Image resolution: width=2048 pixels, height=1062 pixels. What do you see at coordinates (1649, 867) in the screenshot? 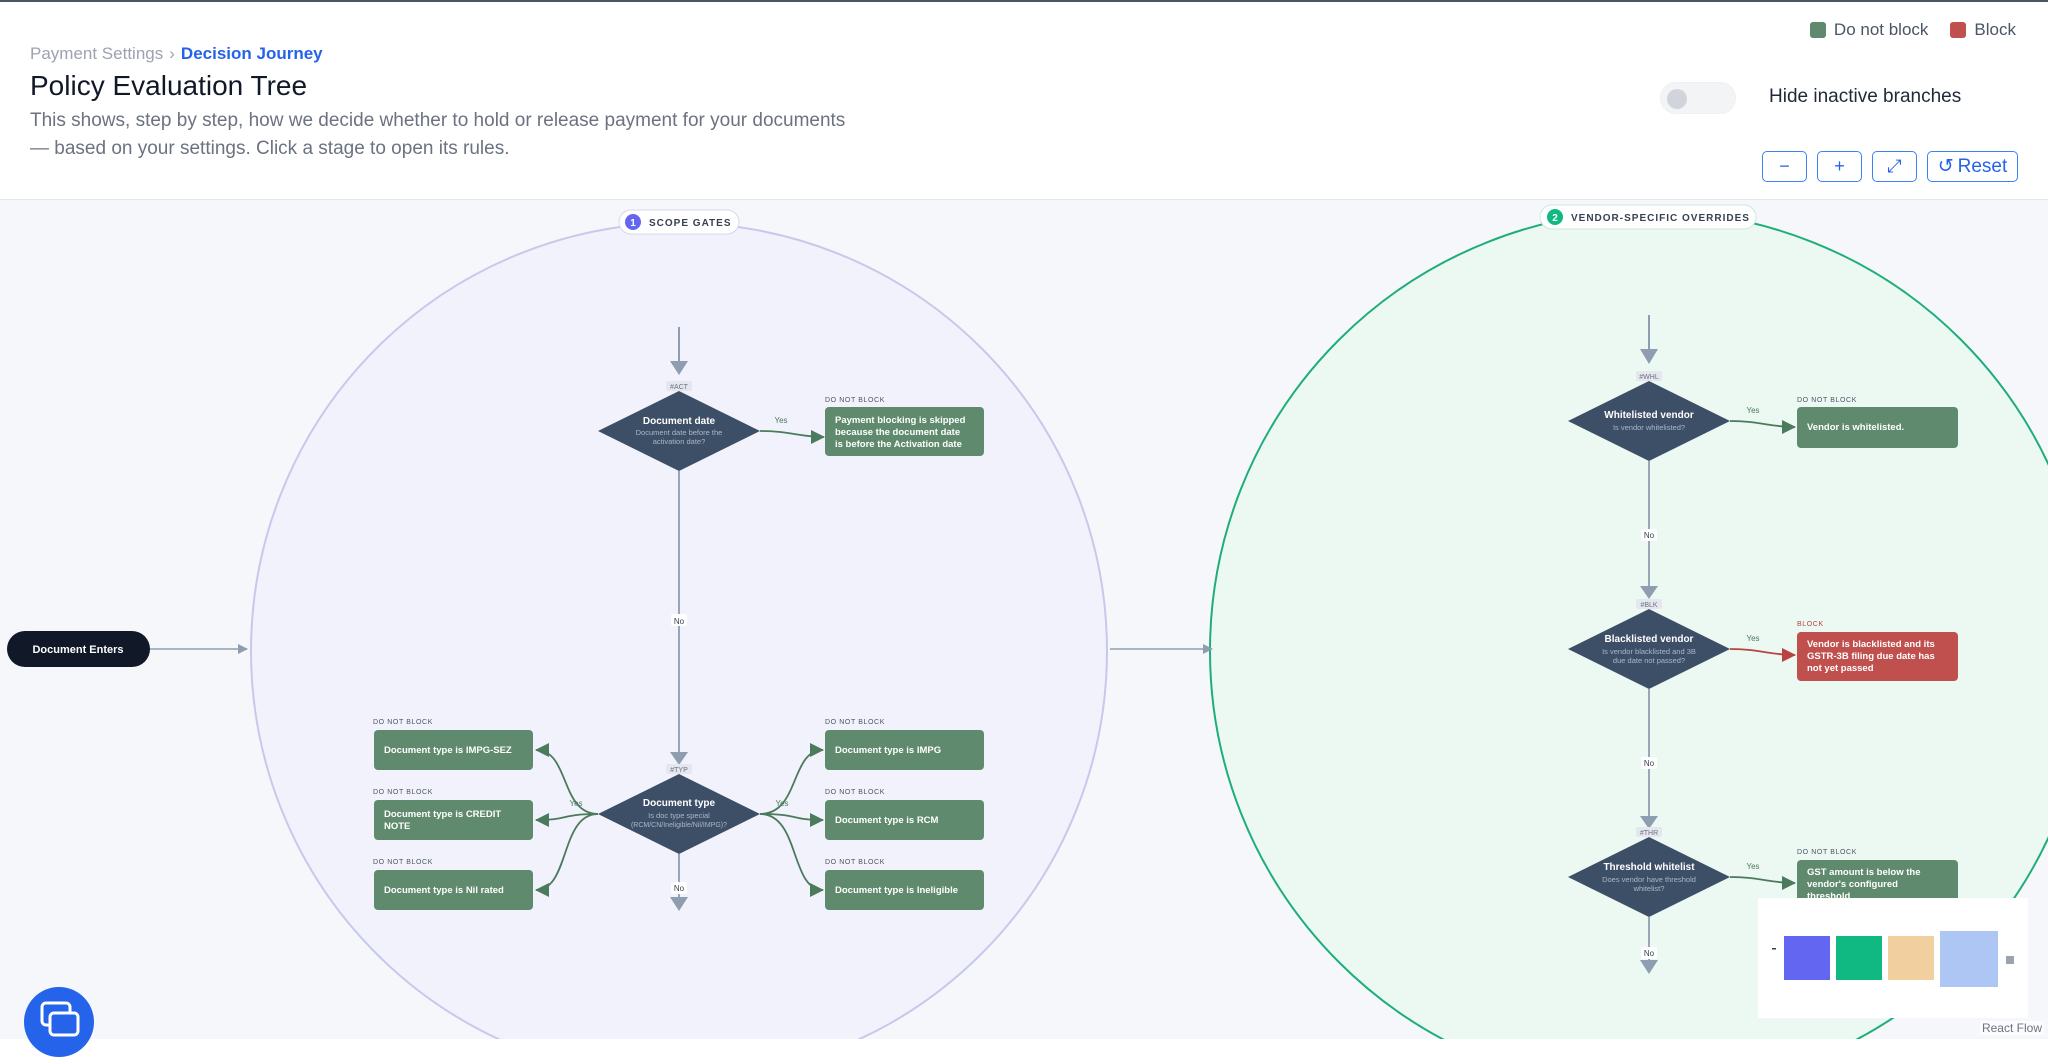
I see `decision-title: Threshold whitelist` at bounding box center [1649, 867].